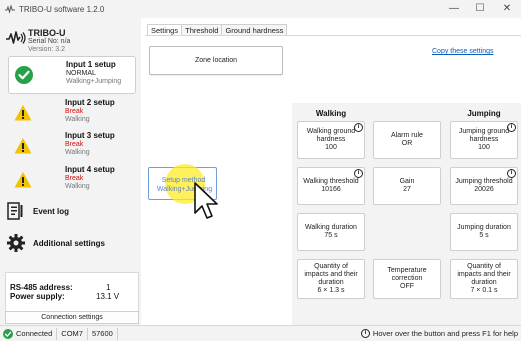 The height and width of the screenshot is (341, 521). What do you see at coordinates (484, 227) in the screenshot?
I see `cell-line: Jumping duration` at bounding box center [484, 227].